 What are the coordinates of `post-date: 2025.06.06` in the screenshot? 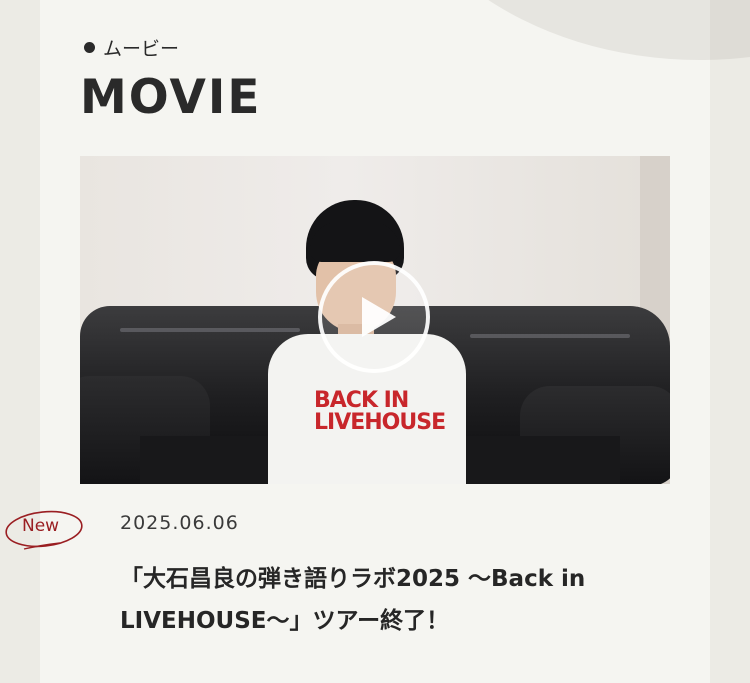 It's located at (179, 523).